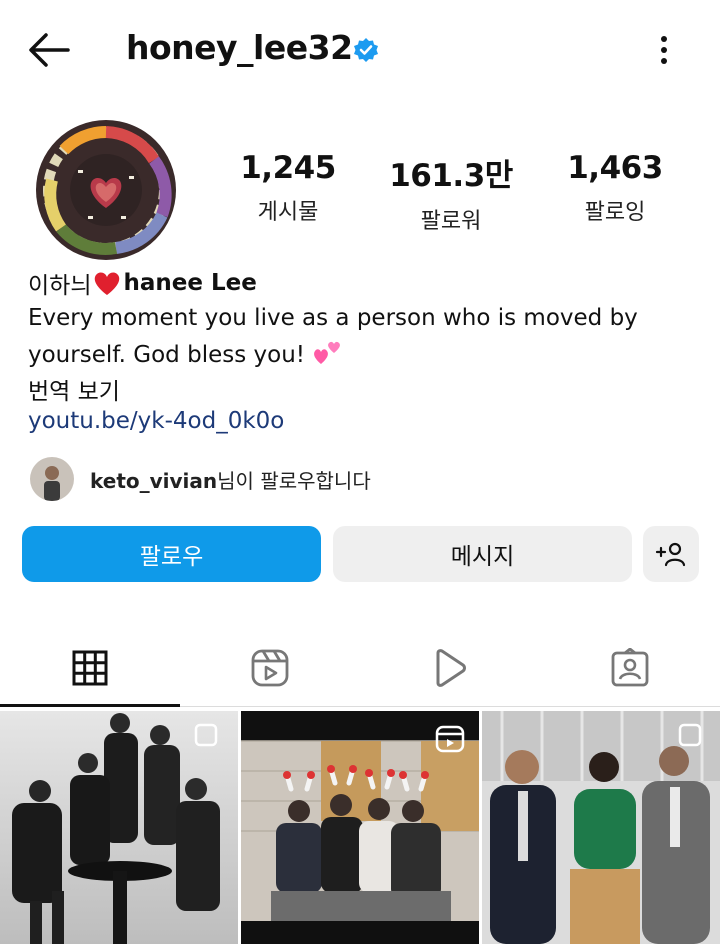  Describe the element at coordinates (90, 705) in the screenshot. I see `active-tab-indicator` at that location.